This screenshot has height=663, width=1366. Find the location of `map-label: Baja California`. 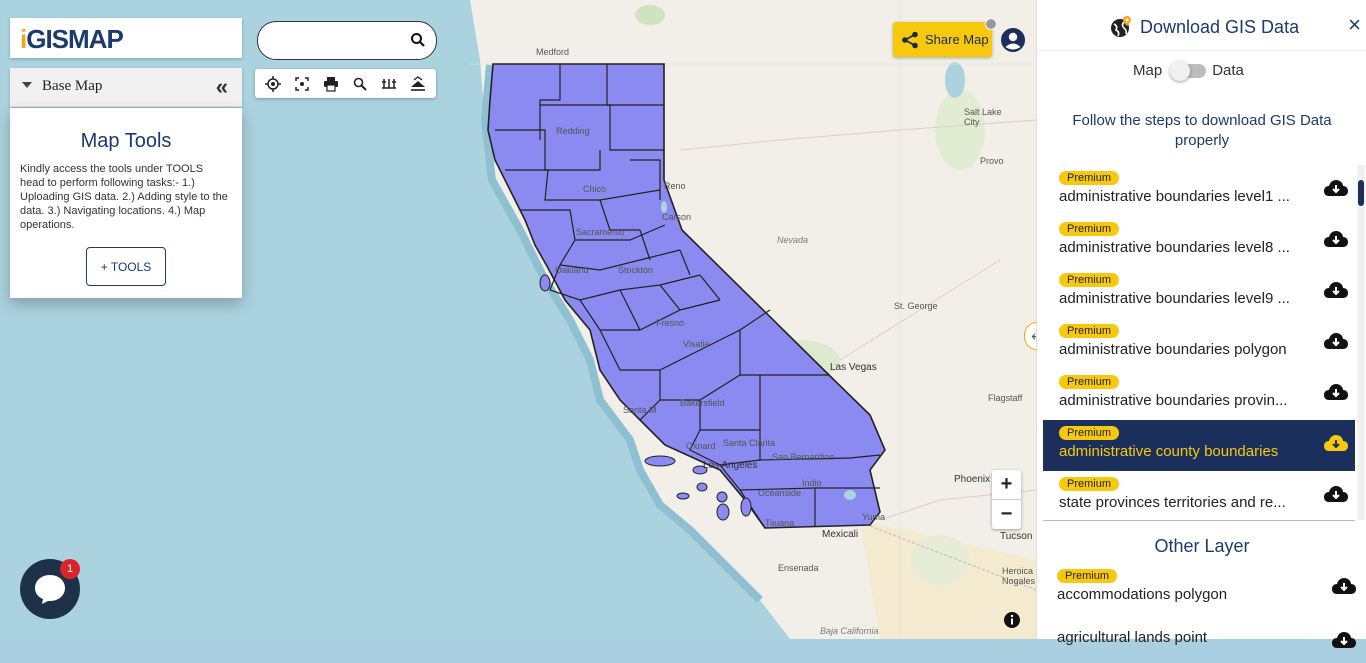

map-label: Baja California is located at coordinates (849, 631).